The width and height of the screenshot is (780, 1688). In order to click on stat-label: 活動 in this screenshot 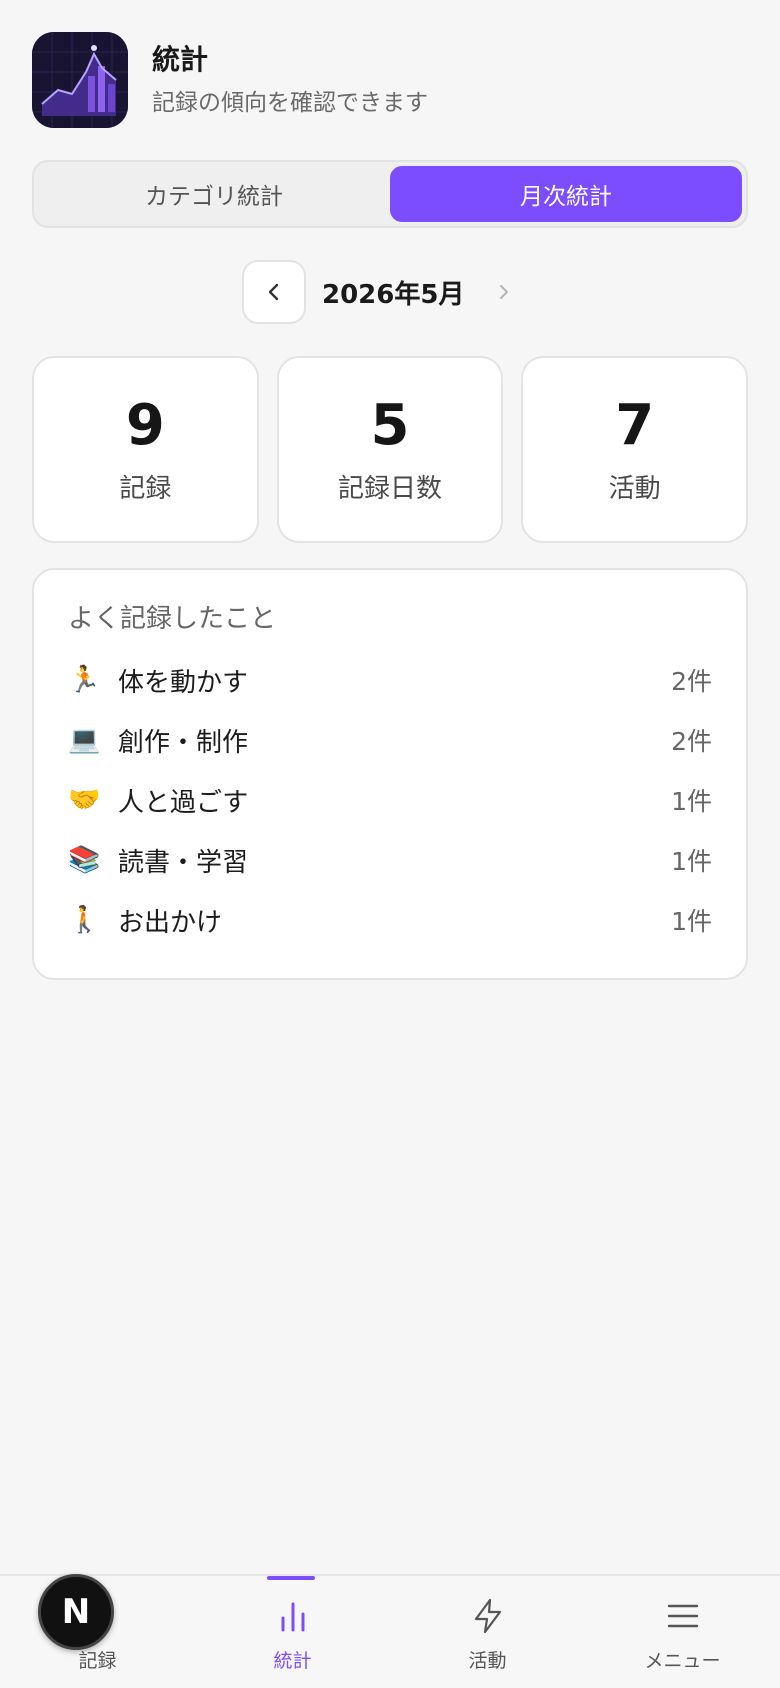, I will do `click(634, 489)`.